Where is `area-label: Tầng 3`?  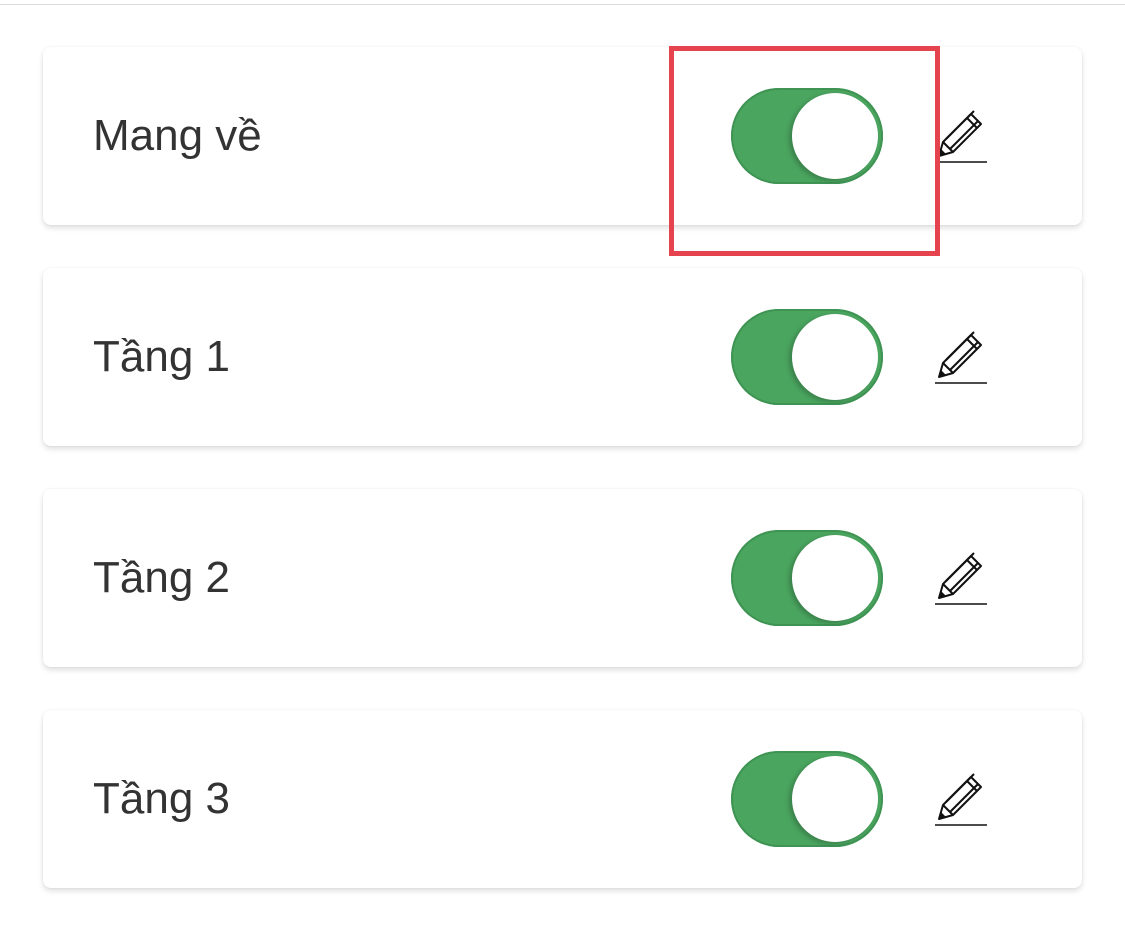
area-label: Tầng 3 is located at coordinates (161, 798).